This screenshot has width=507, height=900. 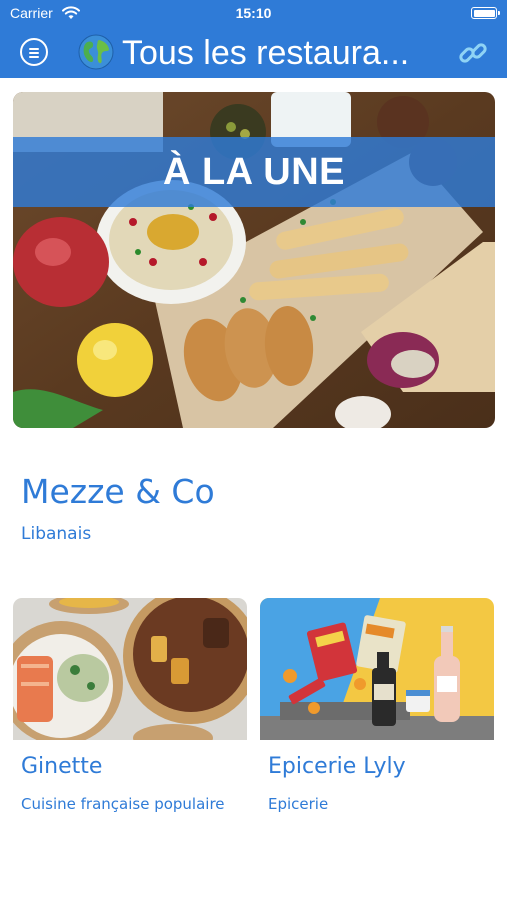 I want to click on link-icon, so click(x=473, y=53).